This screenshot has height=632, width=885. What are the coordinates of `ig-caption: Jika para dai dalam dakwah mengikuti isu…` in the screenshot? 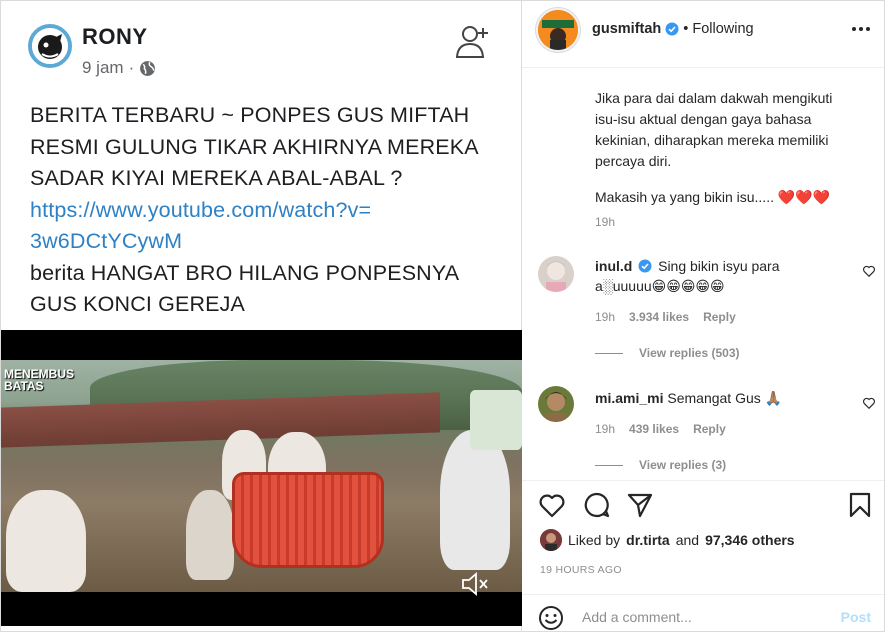 It's located at (730, 148).